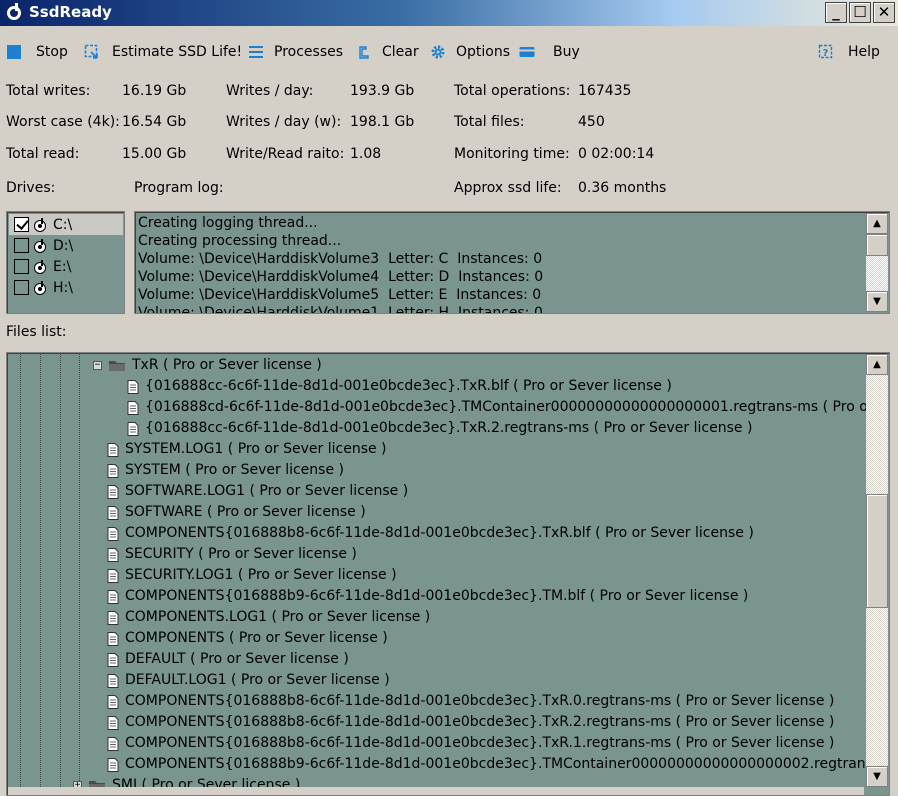  Describe the element at coordinates (228, 659) in the screenshot. I see `tree-file-row: DEFAULT ( Pro or Sever license )` at that location.